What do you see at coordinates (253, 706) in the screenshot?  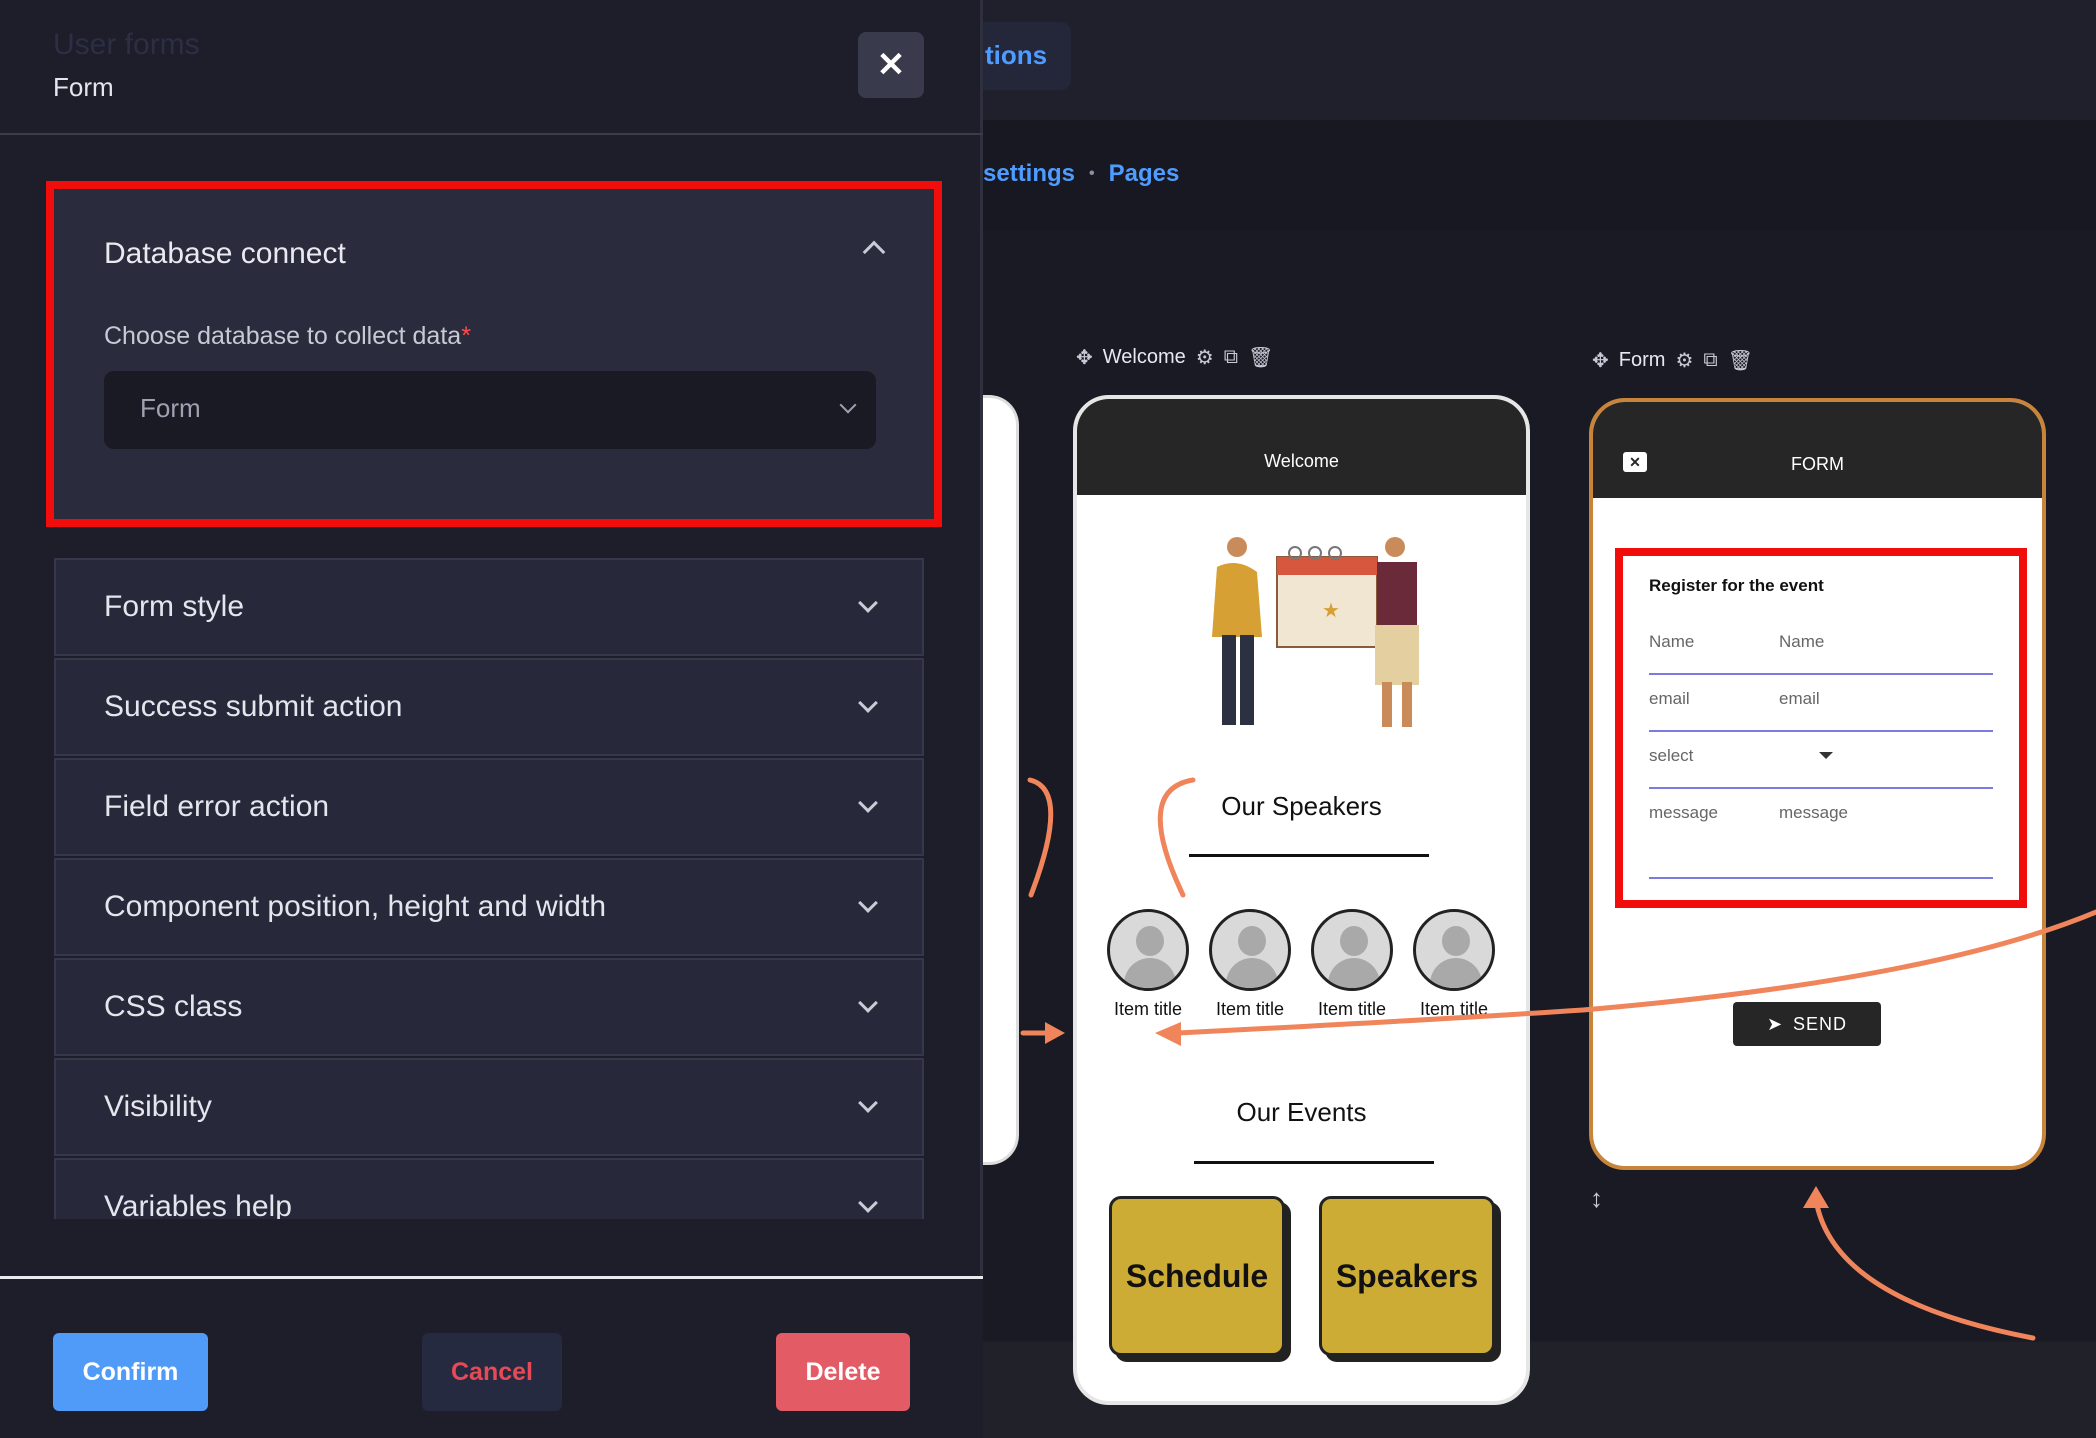 I see `accordion-title: Success submit action` at bounding box center [253, 706].